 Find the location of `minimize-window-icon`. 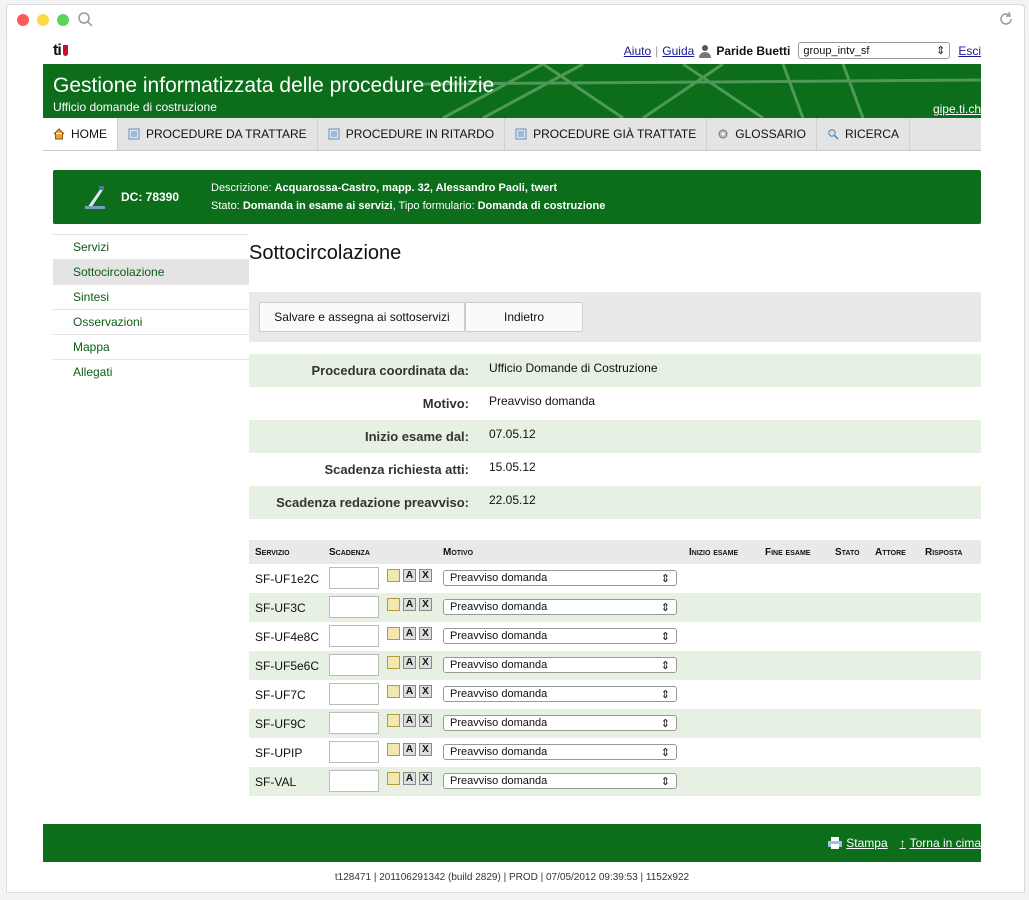

minimize-window-icon is located at coordinates (43, 20).